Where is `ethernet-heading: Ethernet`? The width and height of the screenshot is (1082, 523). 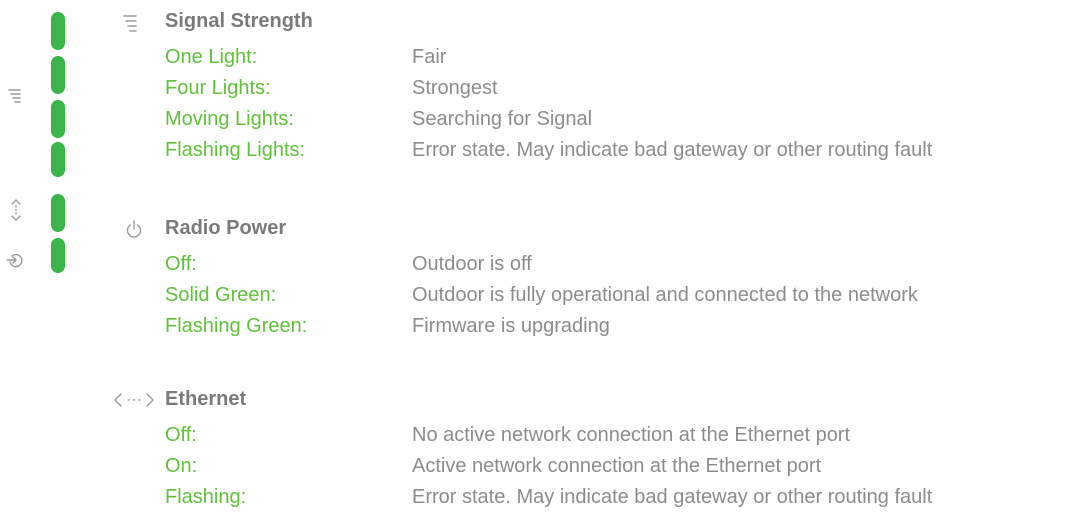
ethernet-heading: Ethernet is located at coordinates (206, 399).